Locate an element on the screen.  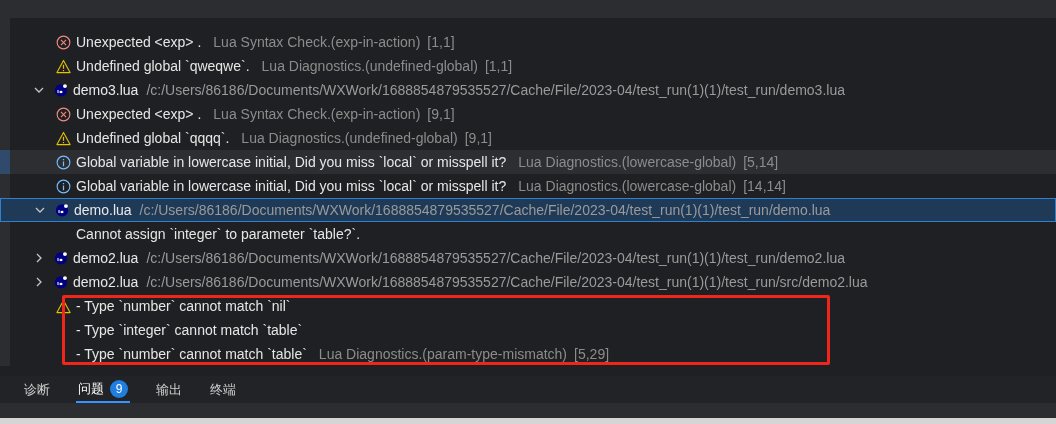
problem-source: Lua Diagnostics.(param-type-mismatch) is located at coordinates (443, 354).